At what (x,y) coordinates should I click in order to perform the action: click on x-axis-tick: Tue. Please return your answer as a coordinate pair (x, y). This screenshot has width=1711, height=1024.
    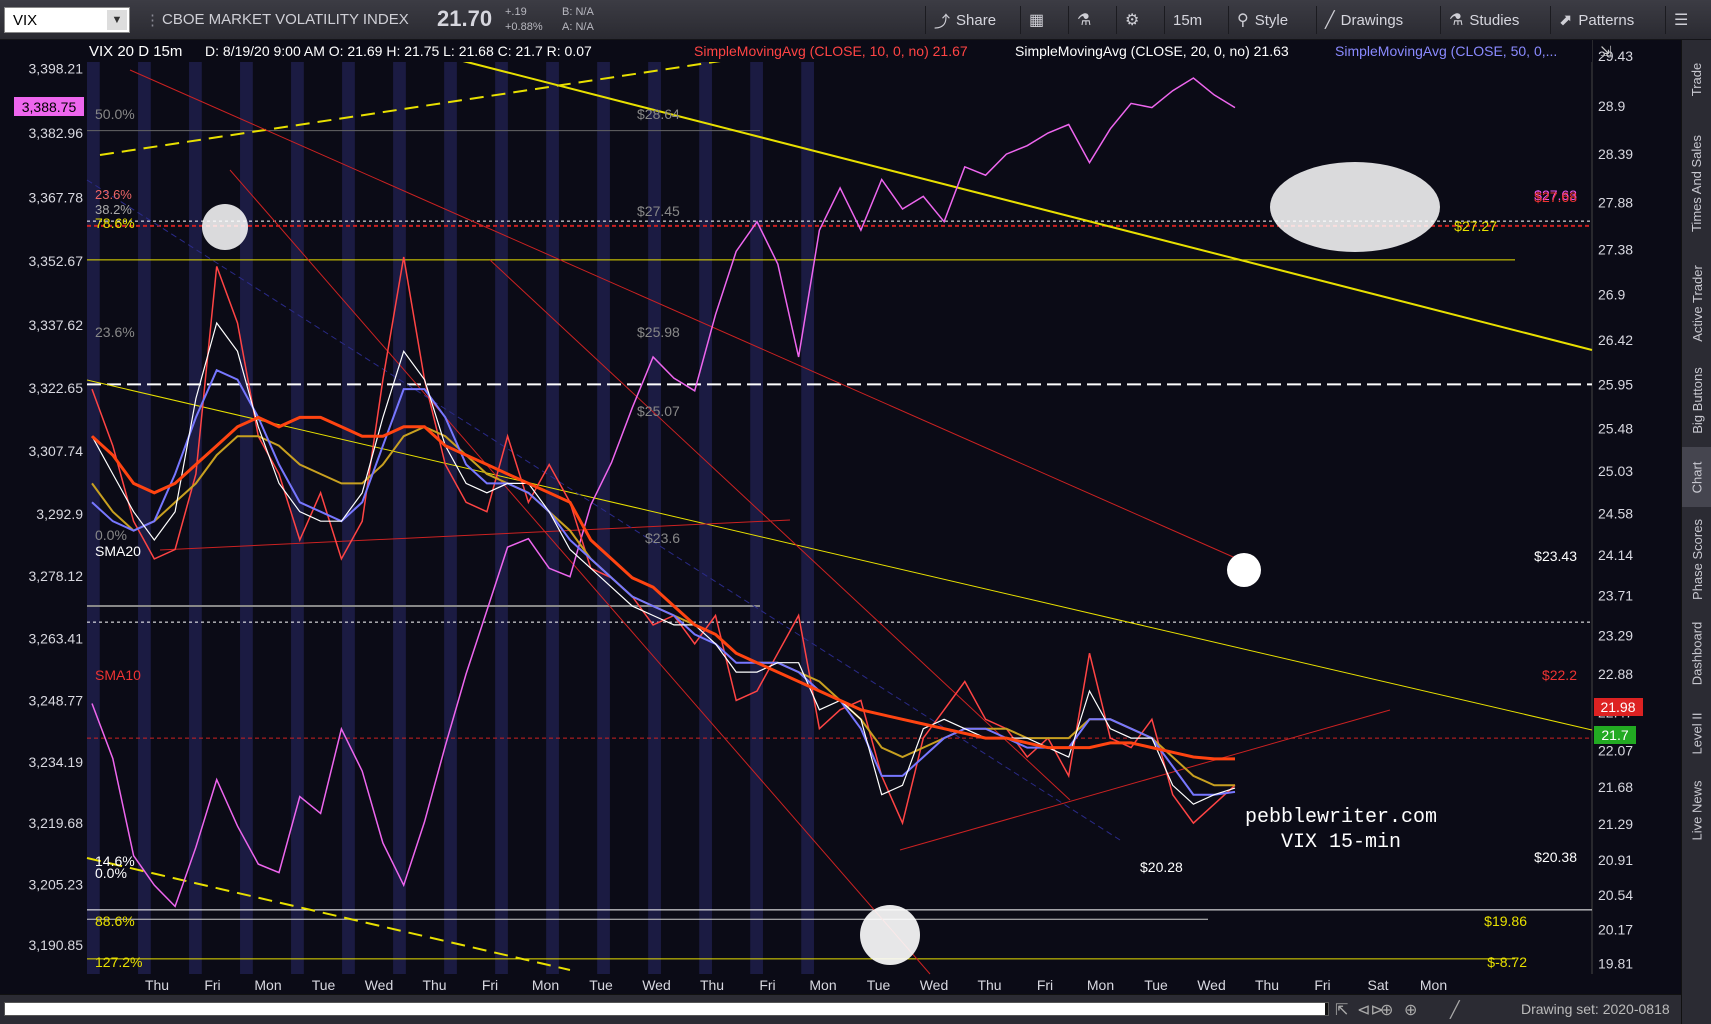
    Looking at the image, I should click on (324, 985).